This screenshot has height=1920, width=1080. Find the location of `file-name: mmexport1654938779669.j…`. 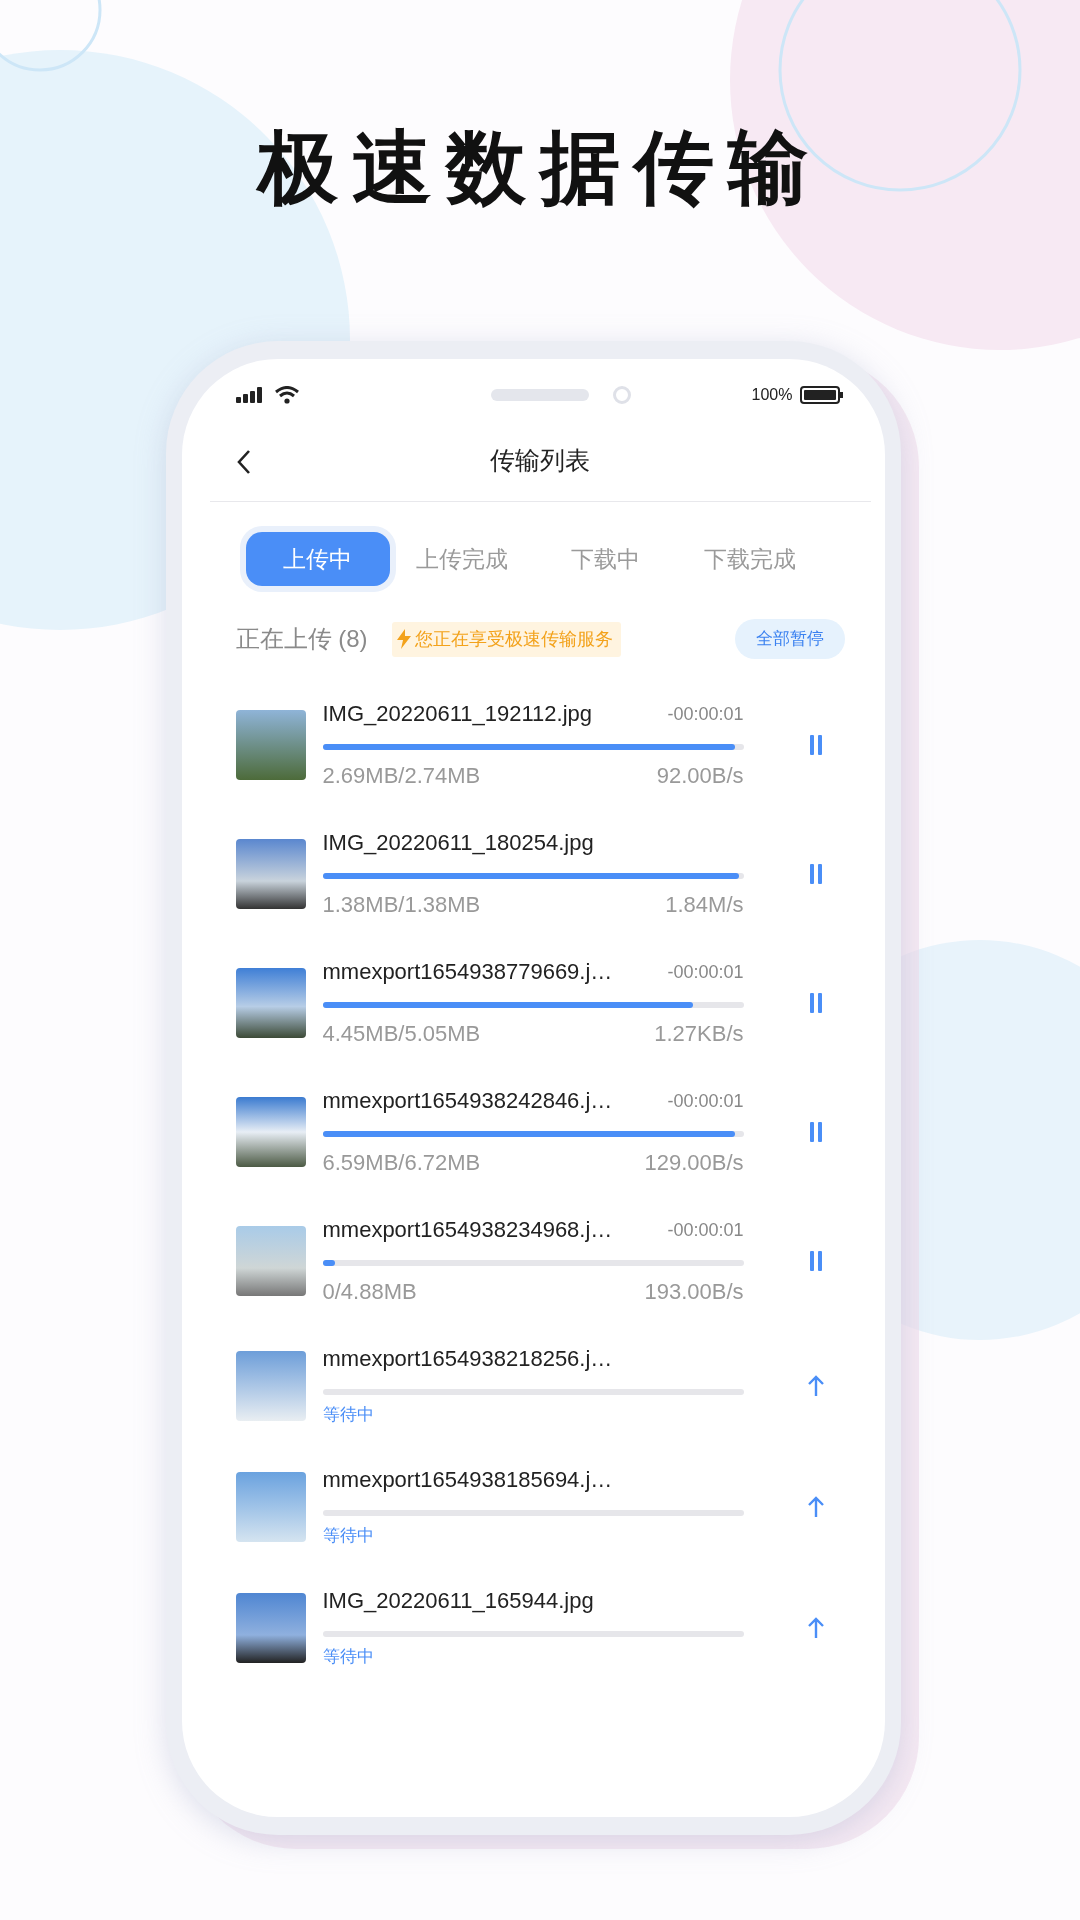

file-name: mmexport1654938779669.j… is located at coordinates (467, 972).